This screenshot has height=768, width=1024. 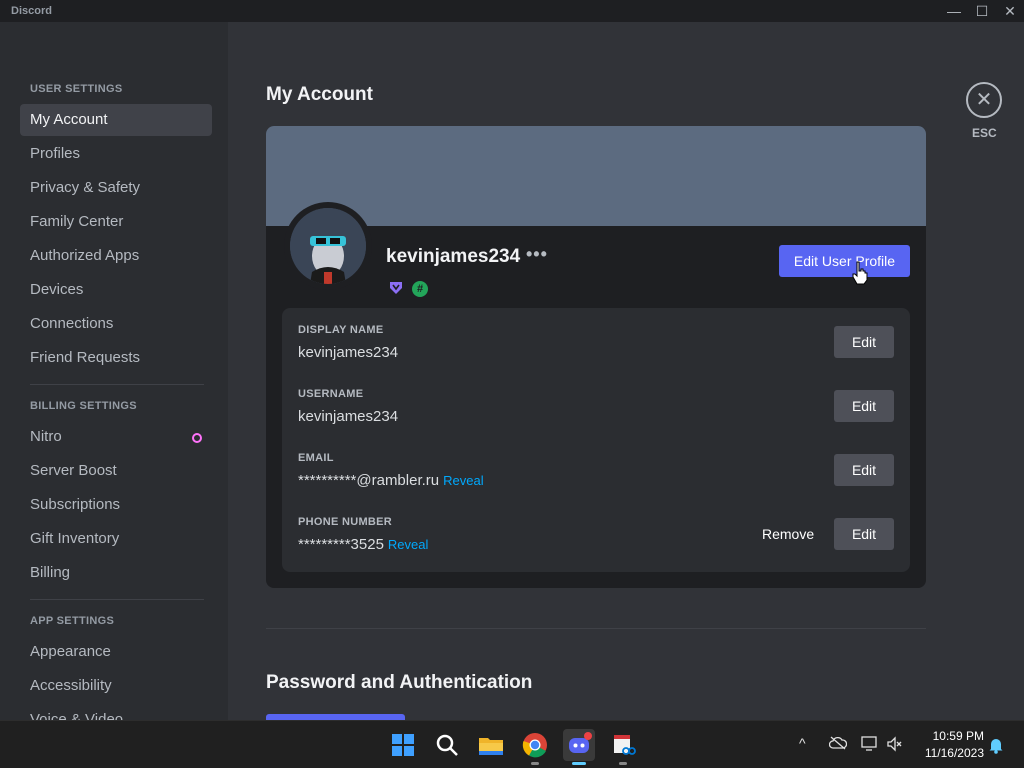 I want to click on avatar-frame, so click(x=328, y=246).